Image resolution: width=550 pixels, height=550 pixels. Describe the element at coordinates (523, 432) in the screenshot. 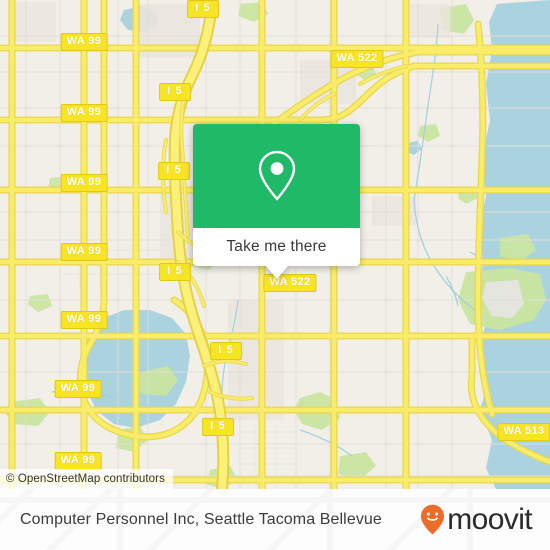

I see `road-shield: WA 513` at that location.